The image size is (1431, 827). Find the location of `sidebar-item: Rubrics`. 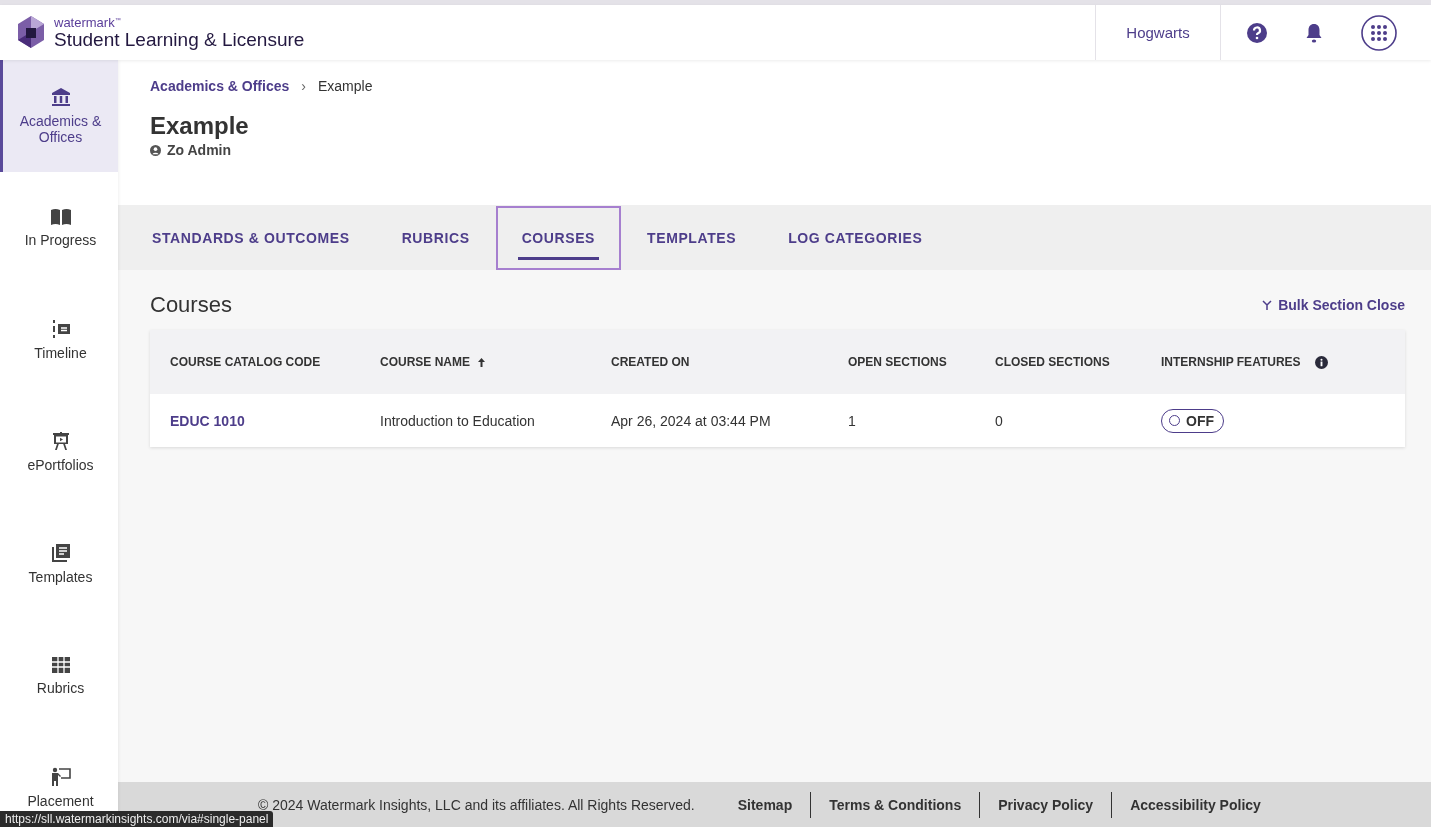

sidebar-item: Rubrics is located at coordinates (59, 676).